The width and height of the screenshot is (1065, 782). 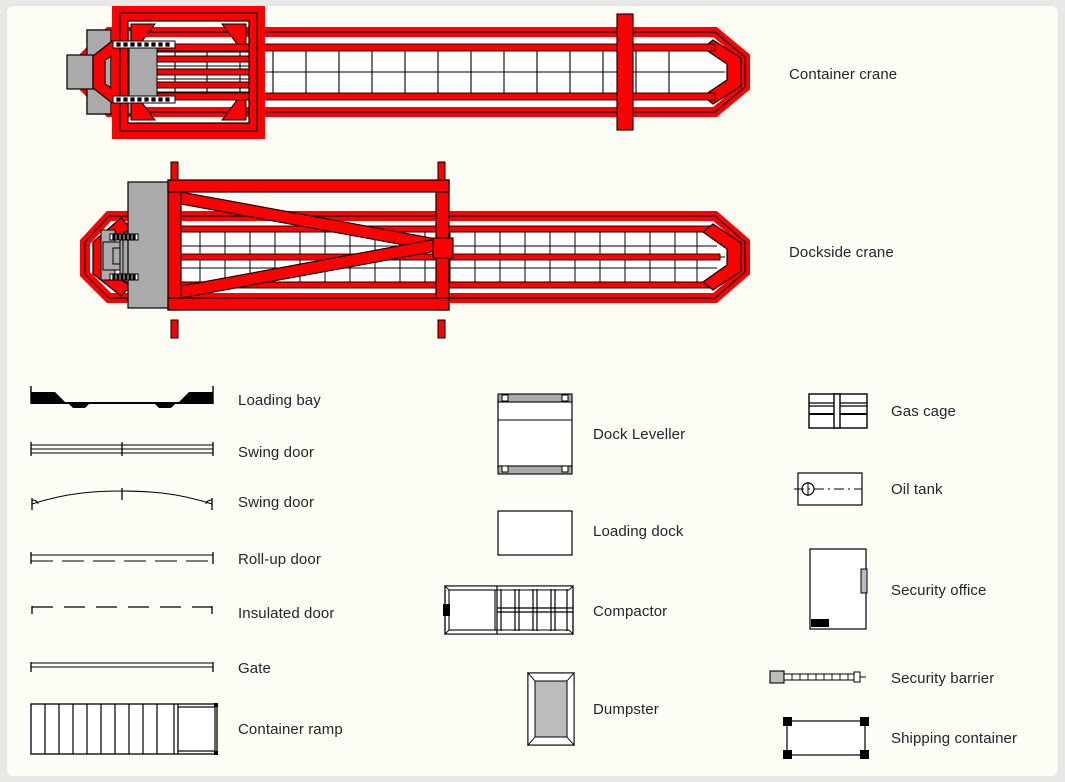 I want to click on security-barrier-symbol, so click(x=819, y=677).